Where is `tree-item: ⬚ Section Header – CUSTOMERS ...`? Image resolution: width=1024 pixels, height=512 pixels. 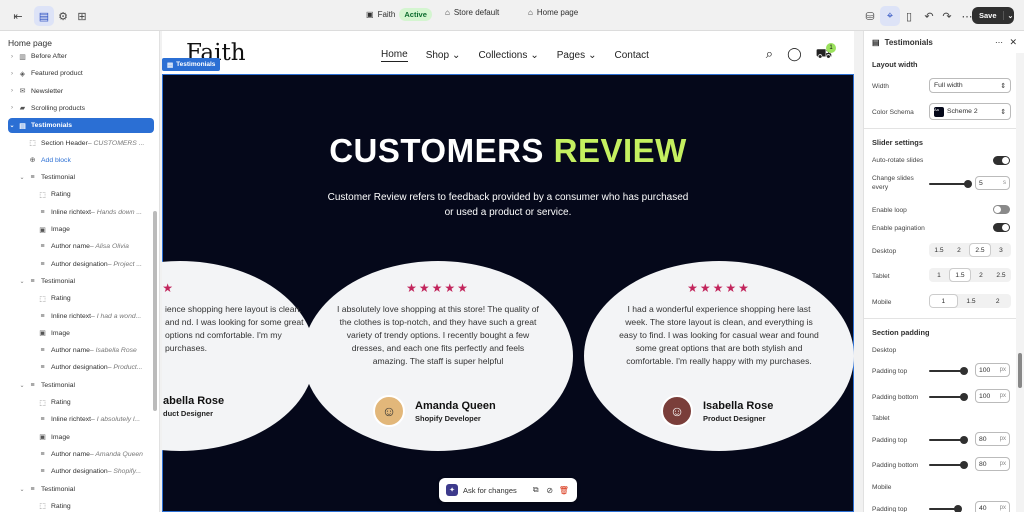
tree-item: ⬚ Section Header – CUSTOMERS ... is located at coordinates (86, 143).